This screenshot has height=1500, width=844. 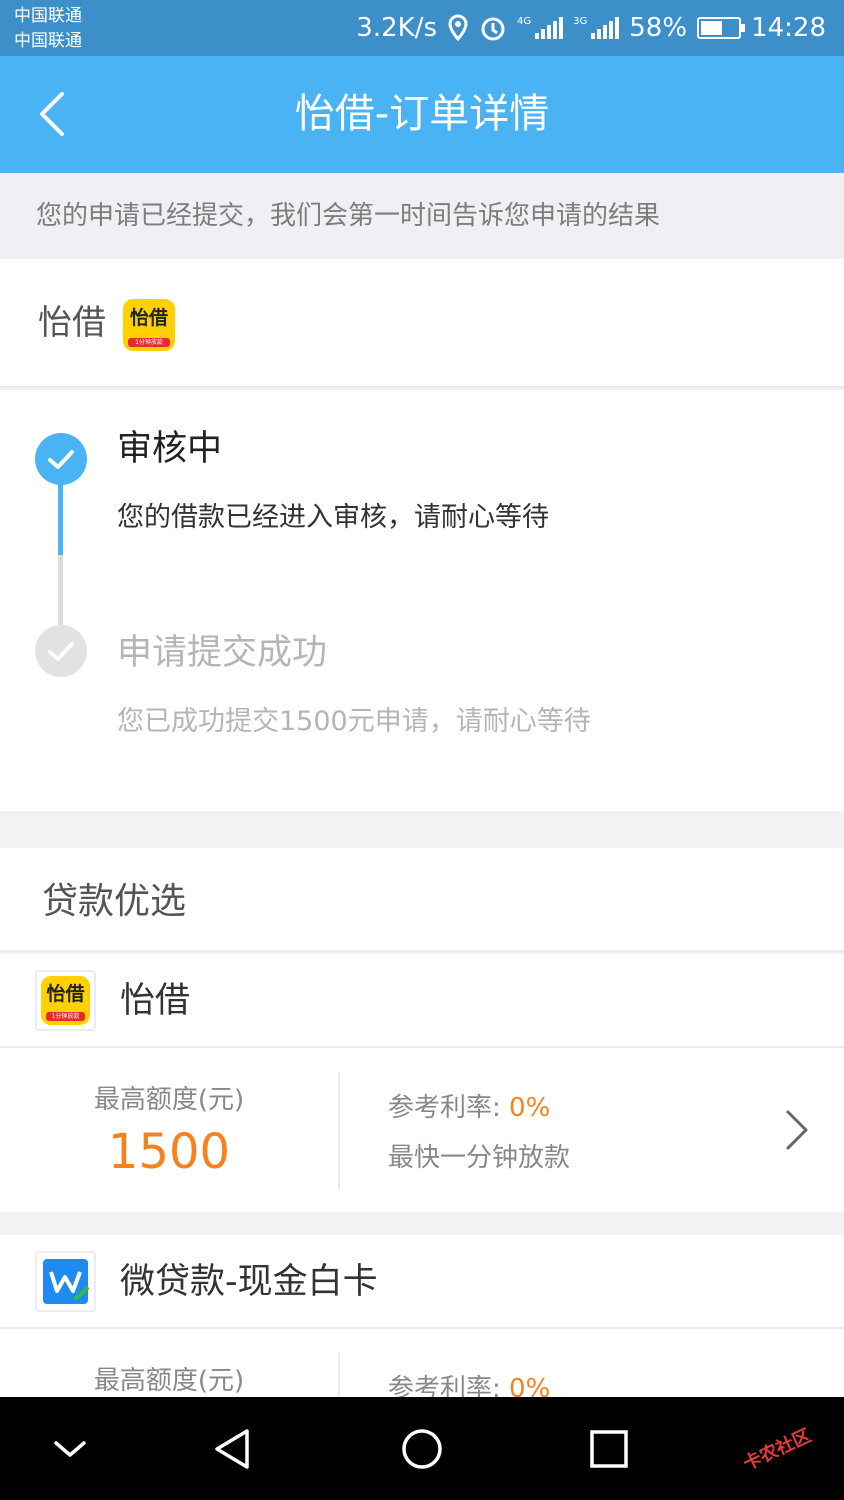 What do you see at coordinates (596, 28) in the screenshot?
I see `signal-3g-icon: 3G` at bounding box center [596, 28].